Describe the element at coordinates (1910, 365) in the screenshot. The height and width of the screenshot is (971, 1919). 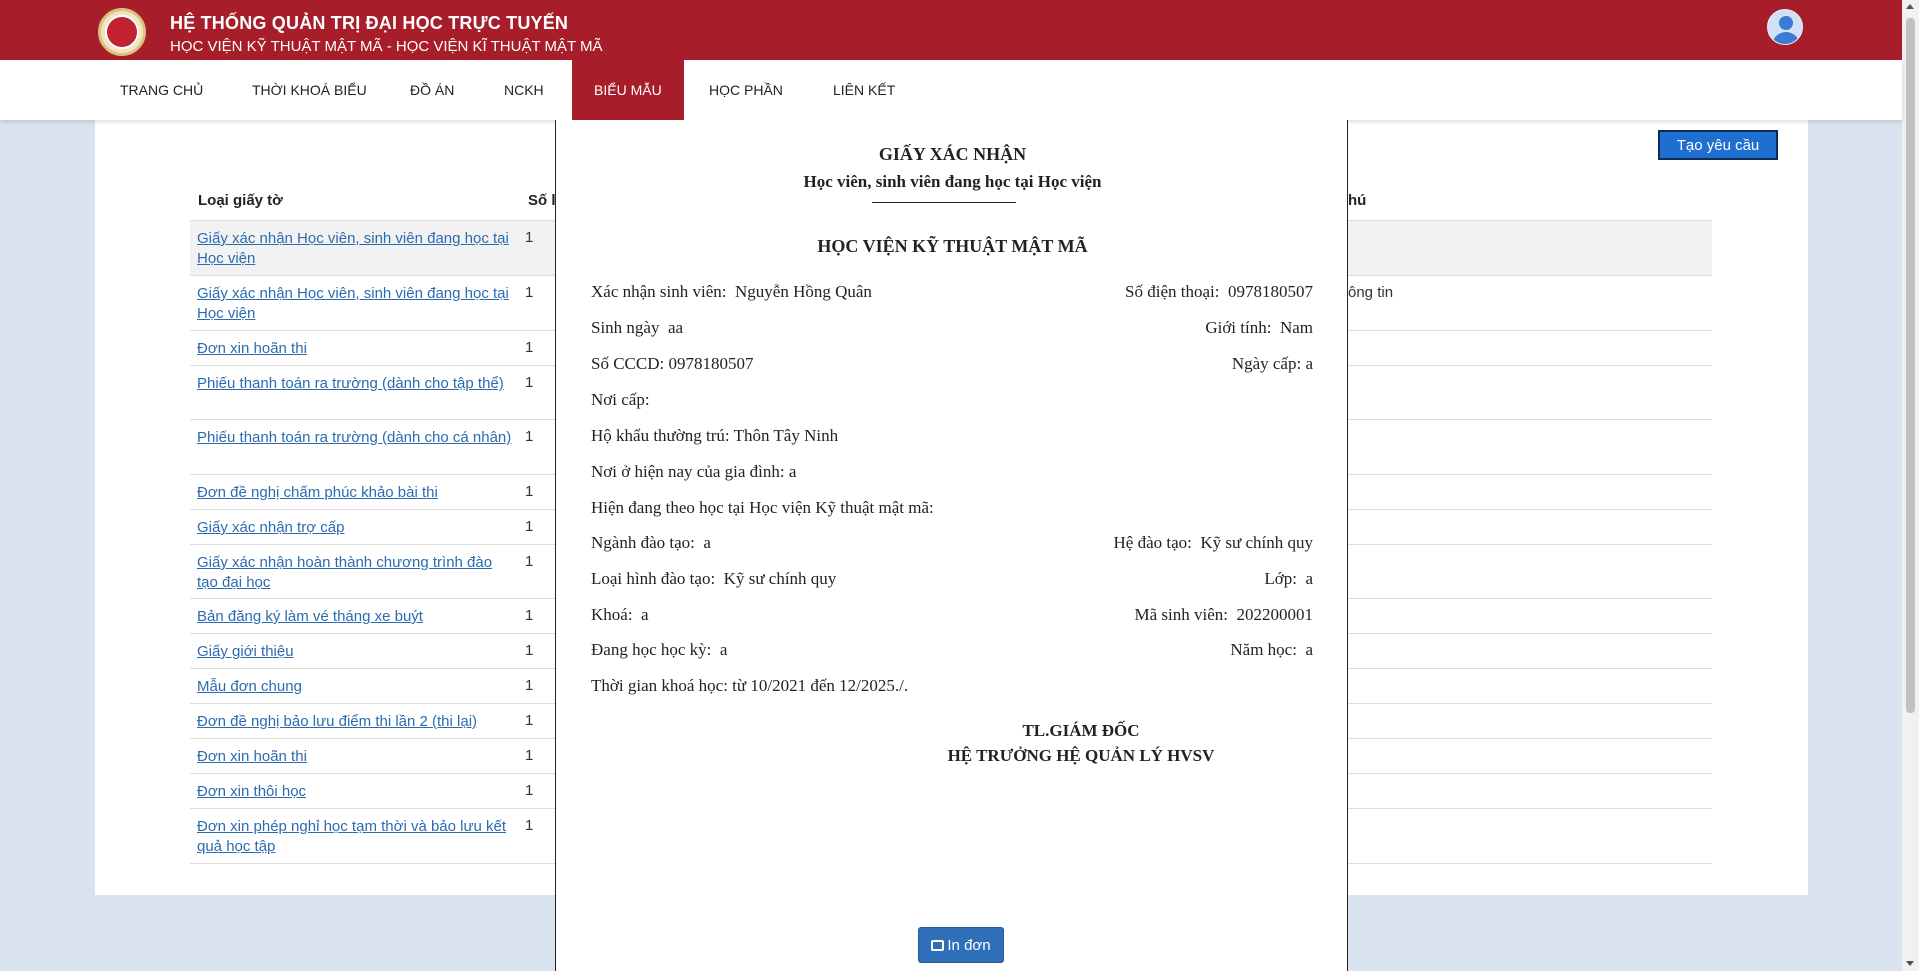
I see `scroll-thumb` at that location.